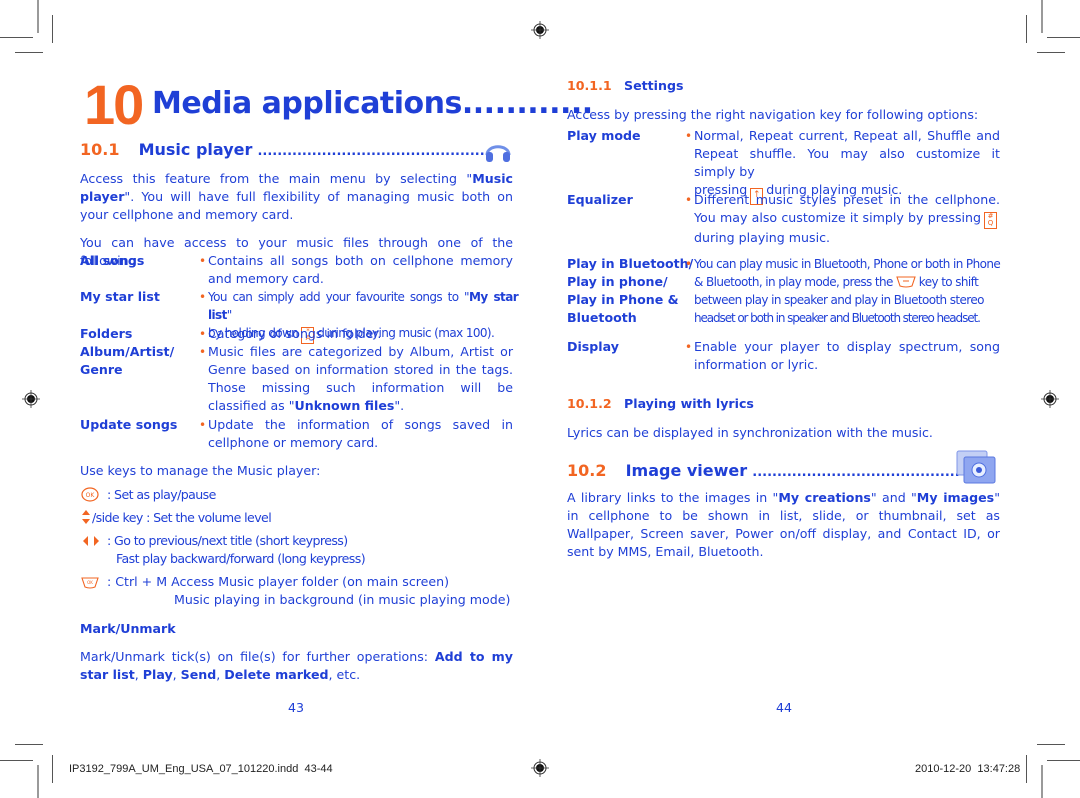 This screenshot has height=798, width=1080. I want to click on ok-key-icon: OK, so click(90, 494).